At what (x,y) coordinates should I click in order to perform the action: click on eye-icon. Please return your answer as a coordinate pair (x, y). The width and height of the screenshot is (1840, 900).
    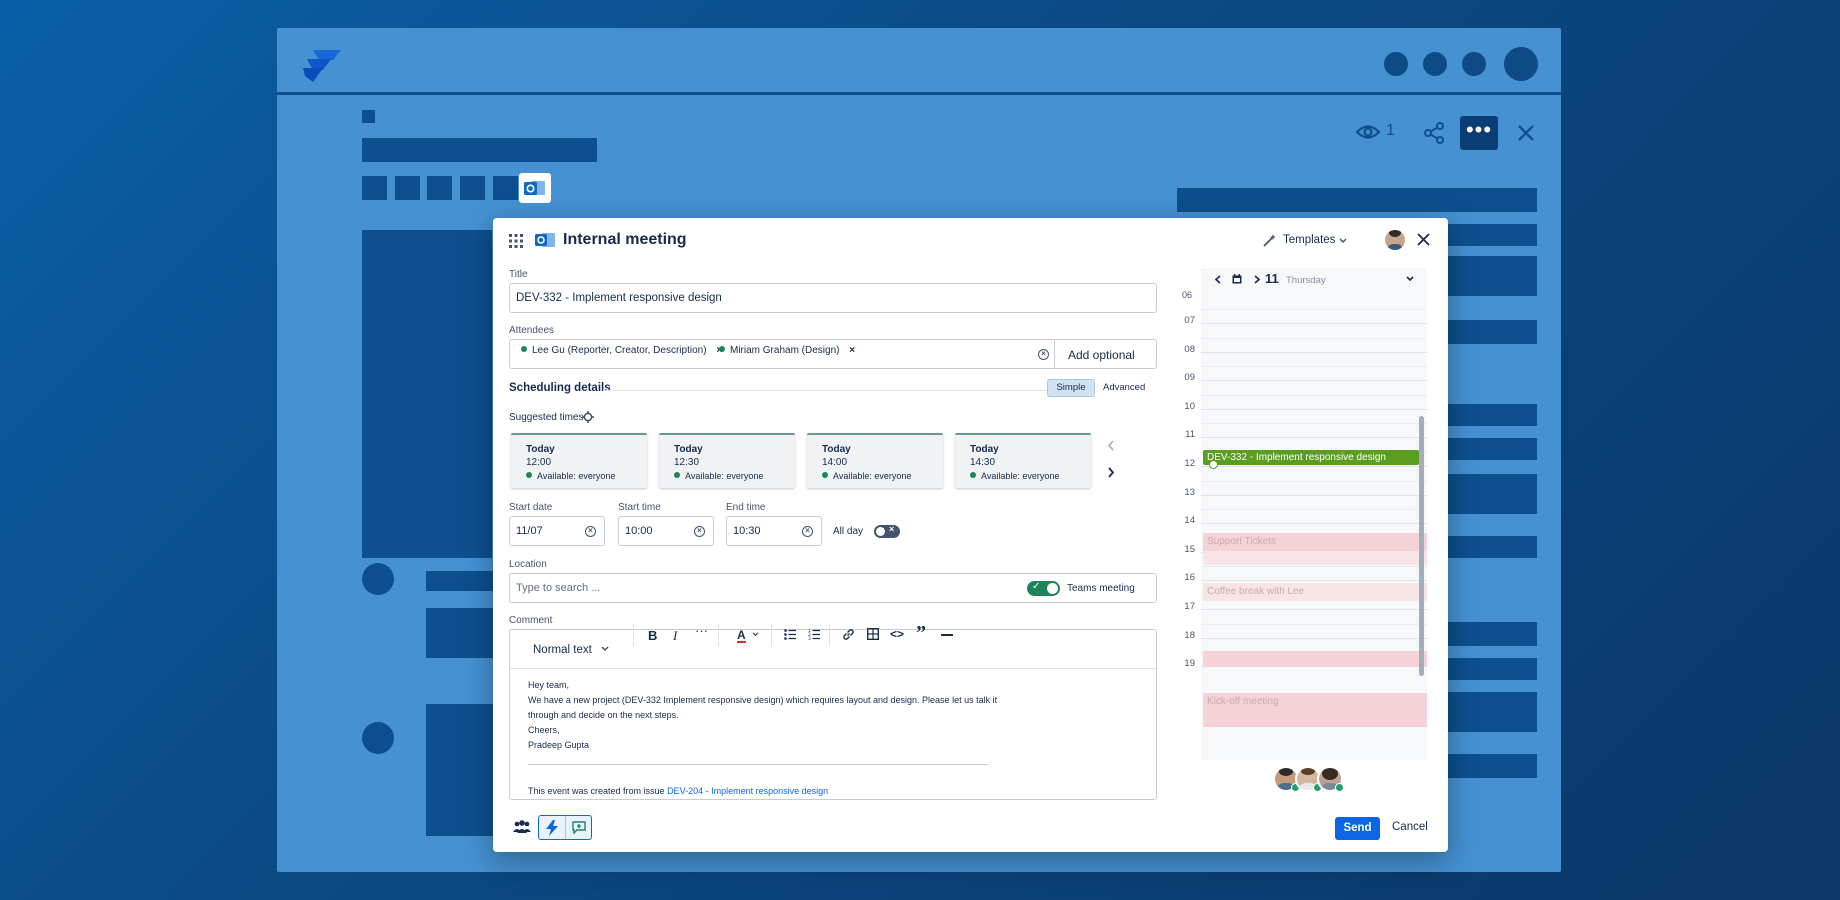
    Looking at the image, I should click on (1368, 132).